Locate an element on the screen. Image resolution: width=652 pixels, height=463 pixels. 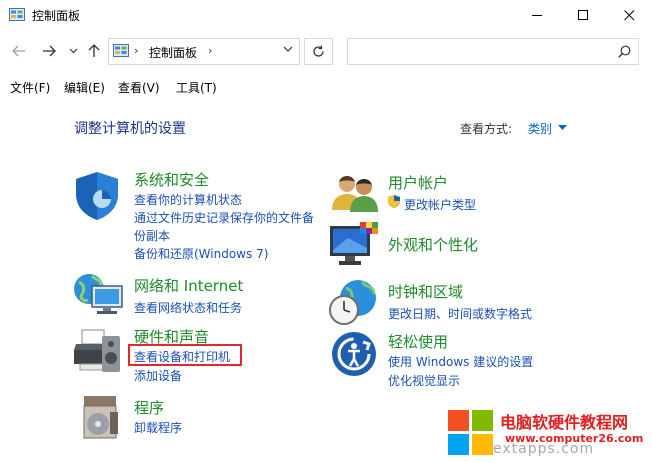
category-clock-title: 时钟和区域 is located at coordinates (425, 291).